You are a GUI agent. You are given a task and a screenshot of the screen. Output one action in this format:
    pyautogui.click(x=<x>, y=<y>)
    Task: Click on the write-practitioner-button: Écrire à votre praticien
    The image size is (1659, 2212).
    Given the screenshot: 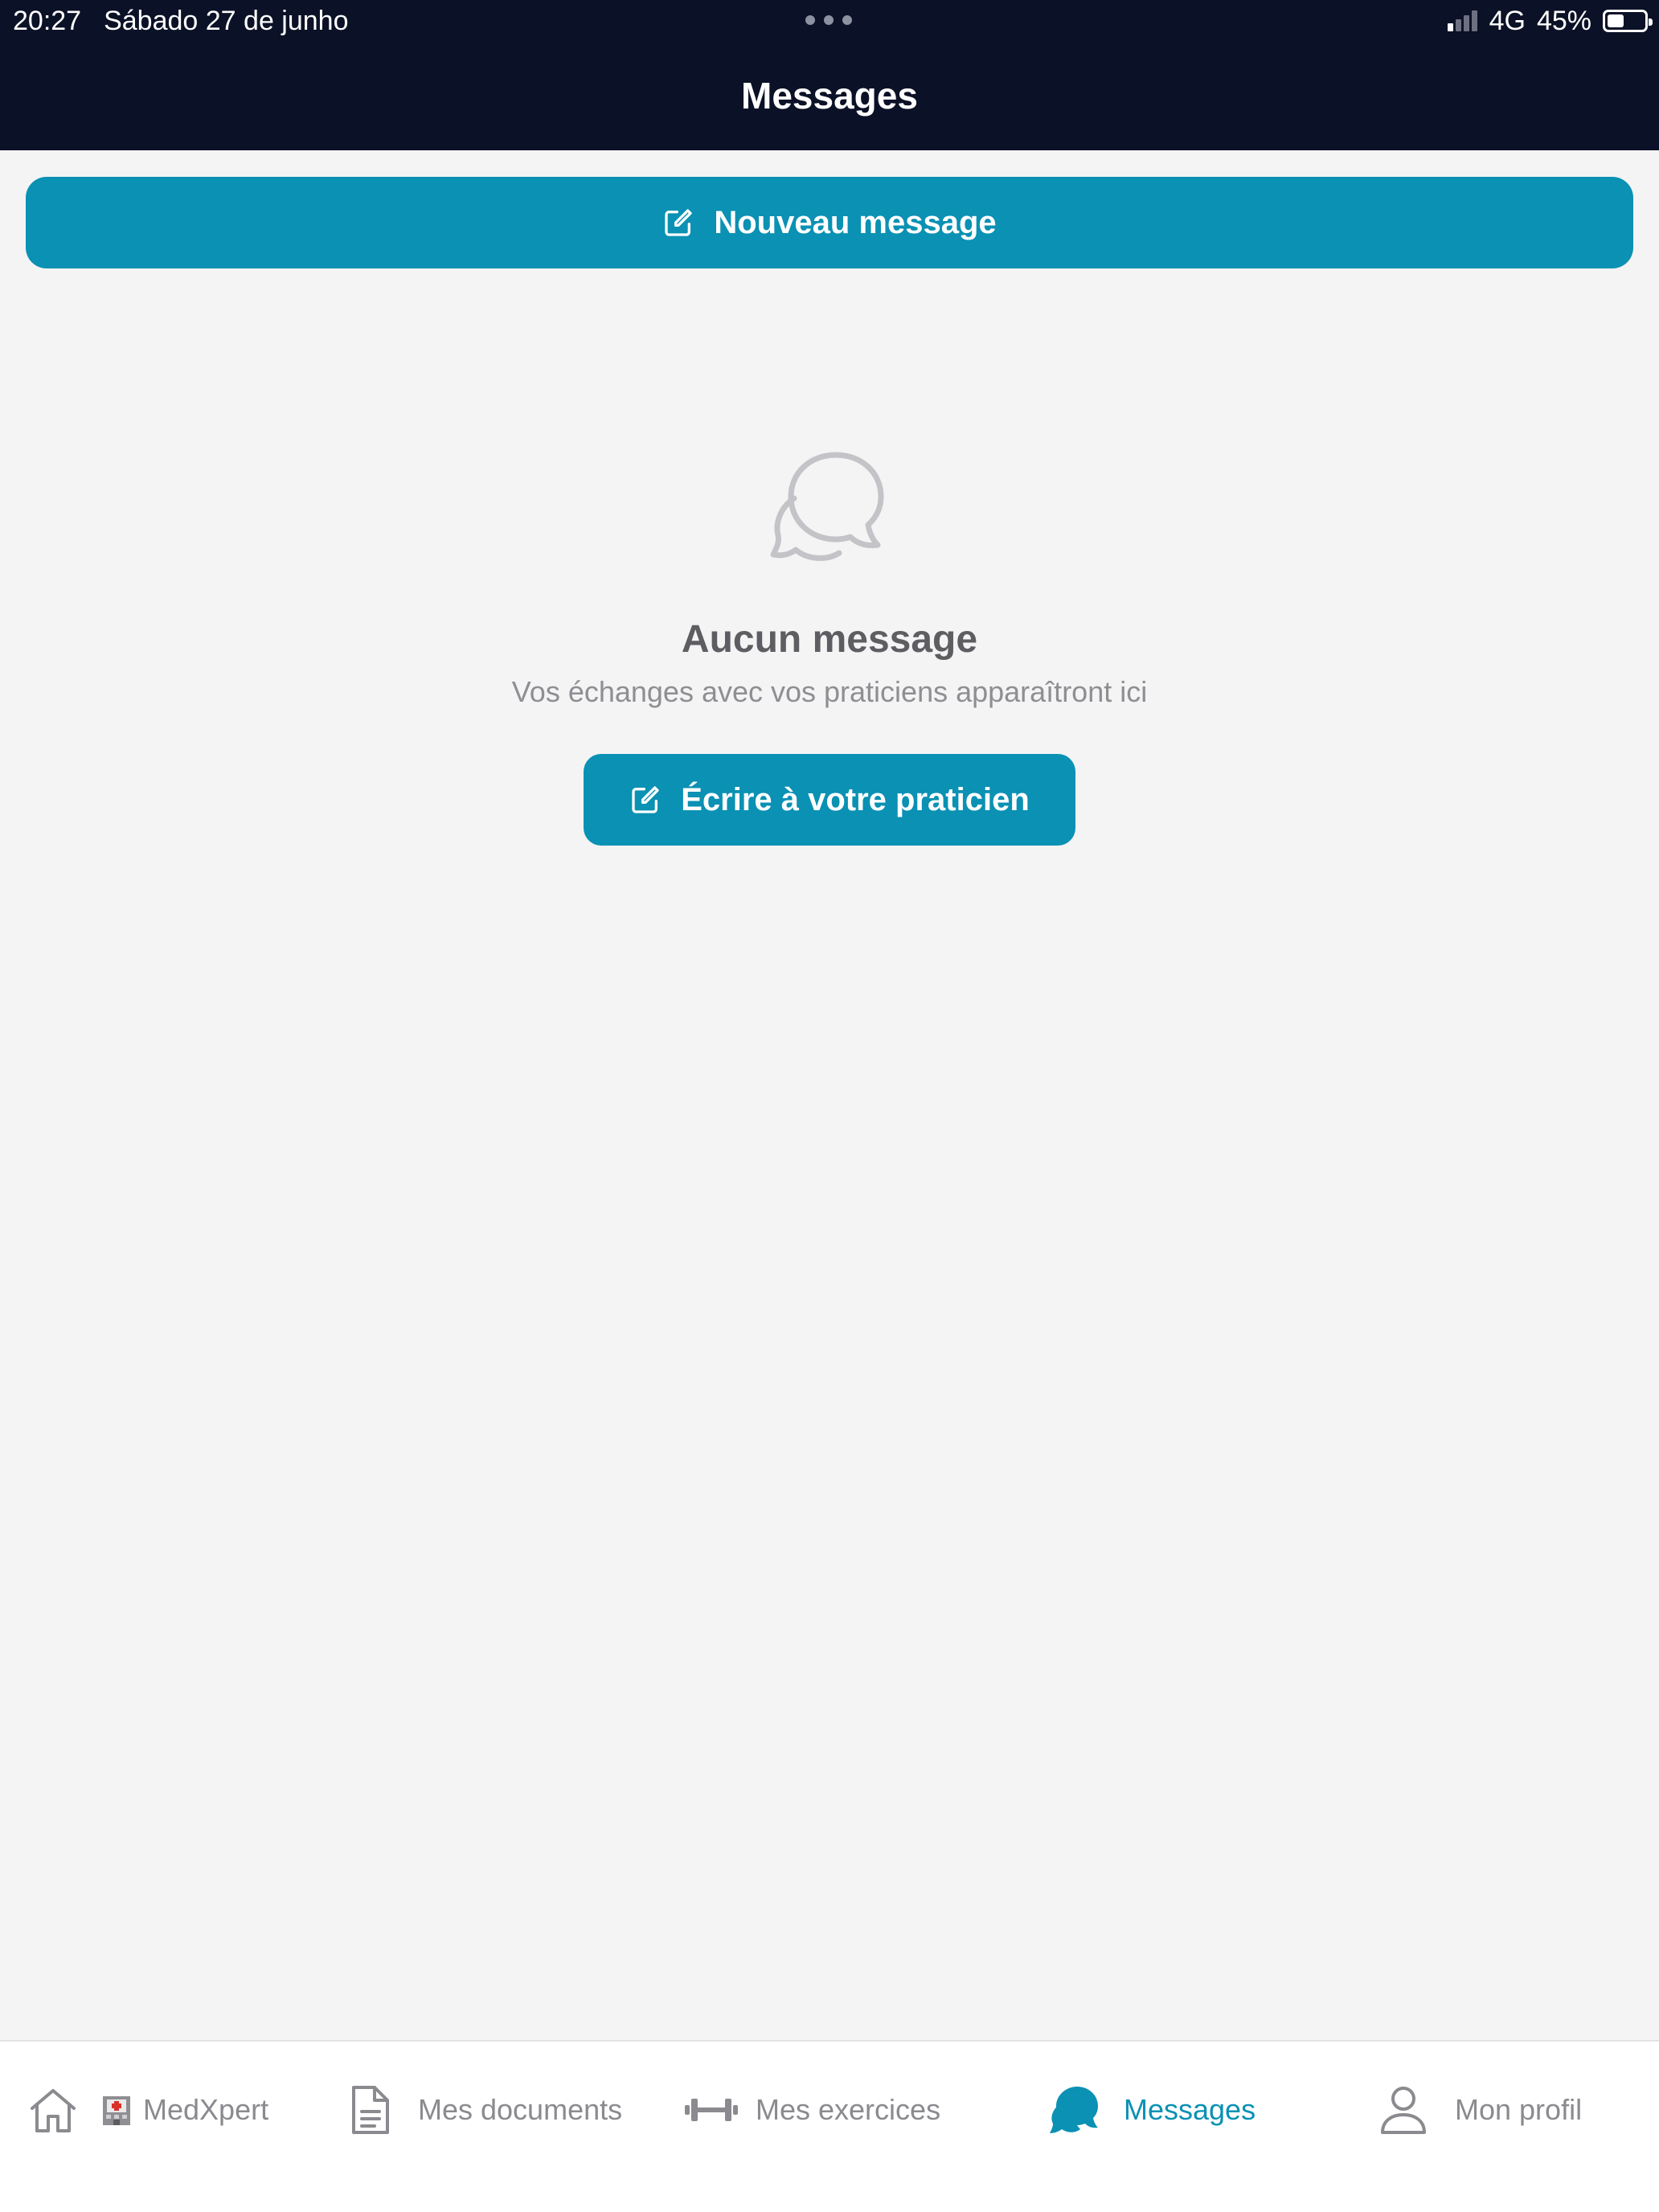 What is the action you would take?
    pyautogui.click(x=829, y=800)
    